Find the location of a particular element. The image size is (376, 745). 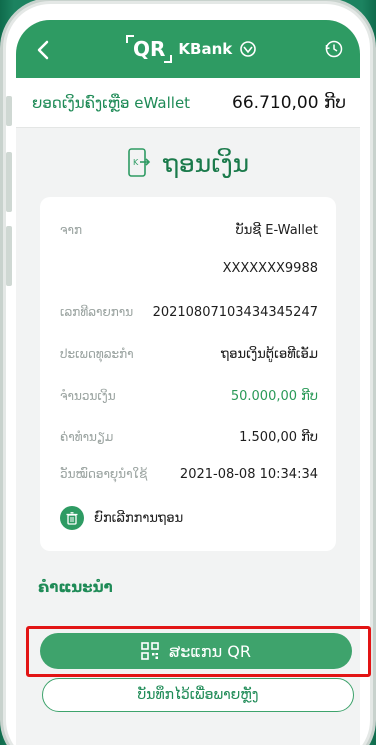

detail-row-amount: ຈຳນວນເງິນ 50.000,00 ກີບ is located at coordinates (189, 396).